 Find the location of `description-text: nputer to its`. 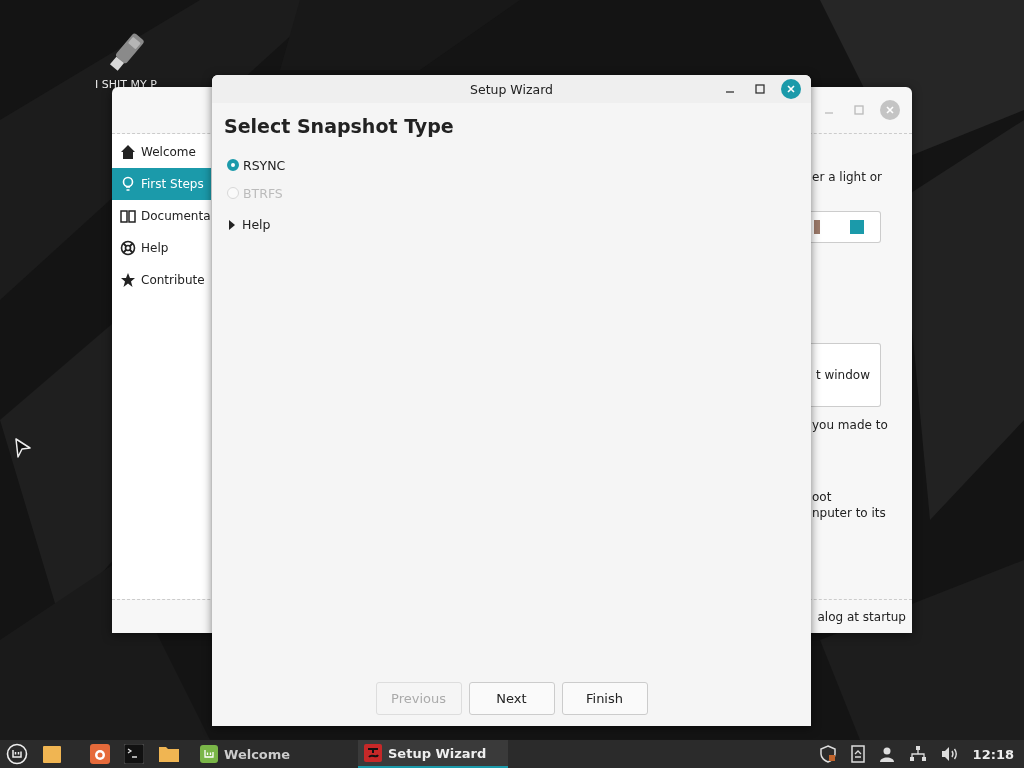

description-text: nputer to its is located at coordinates (849, 513).